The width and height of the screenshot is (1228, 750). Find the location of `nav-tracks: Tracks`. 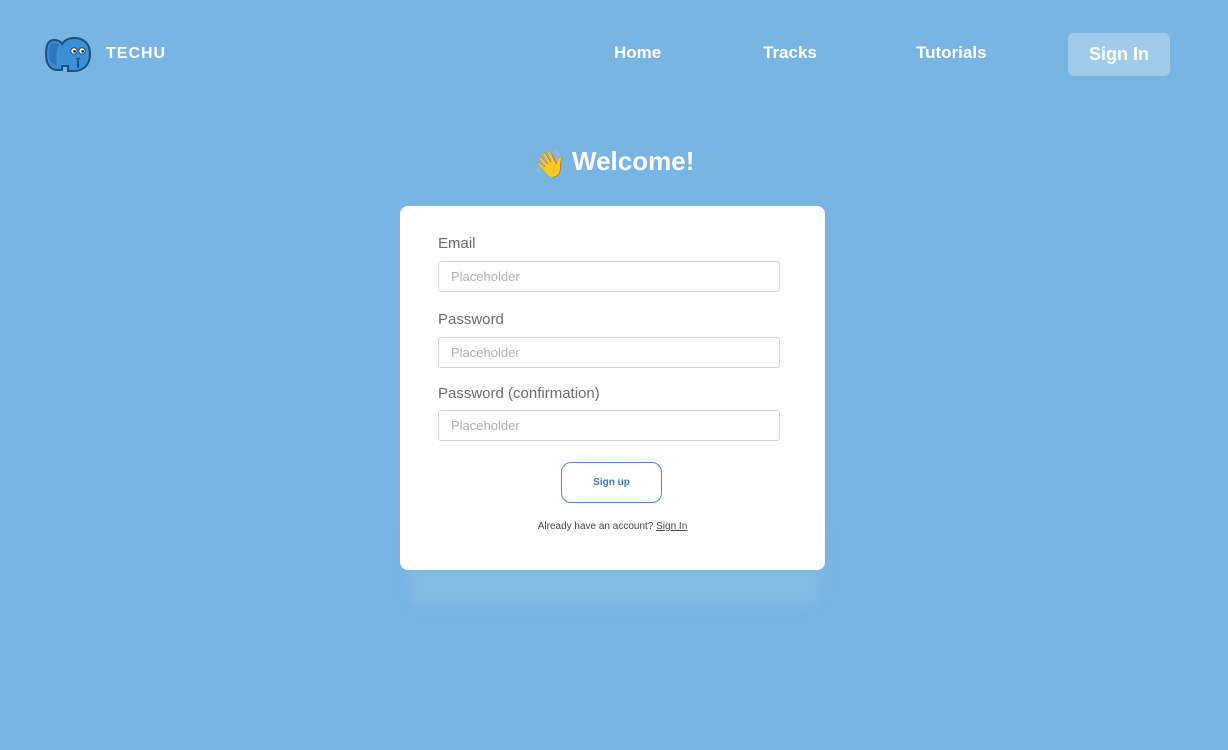

nav-tracks: Tracks is located at coordinates (790, 53).